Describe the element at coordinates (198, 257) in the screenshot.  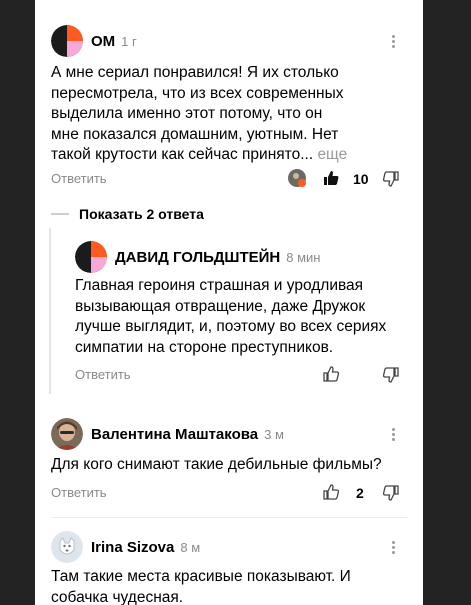
I see `author-label: ДАВИД ГОЛЬДШТЕЙН` at that location.